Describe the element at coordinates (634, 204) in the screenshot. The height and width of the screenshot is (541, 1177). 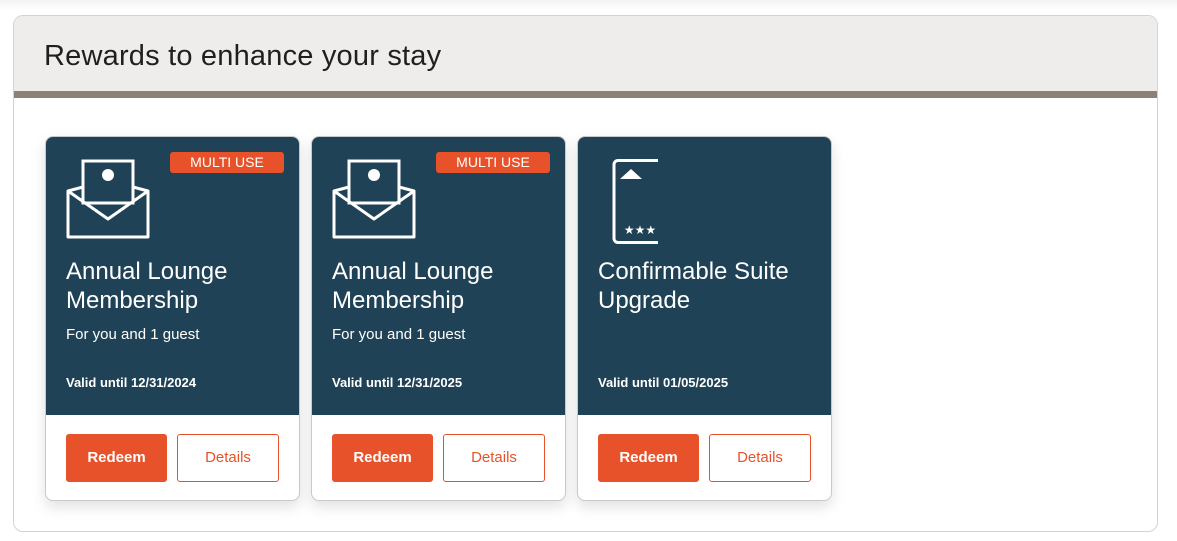
I see `room-key-card-icon: ★★★` at that location.